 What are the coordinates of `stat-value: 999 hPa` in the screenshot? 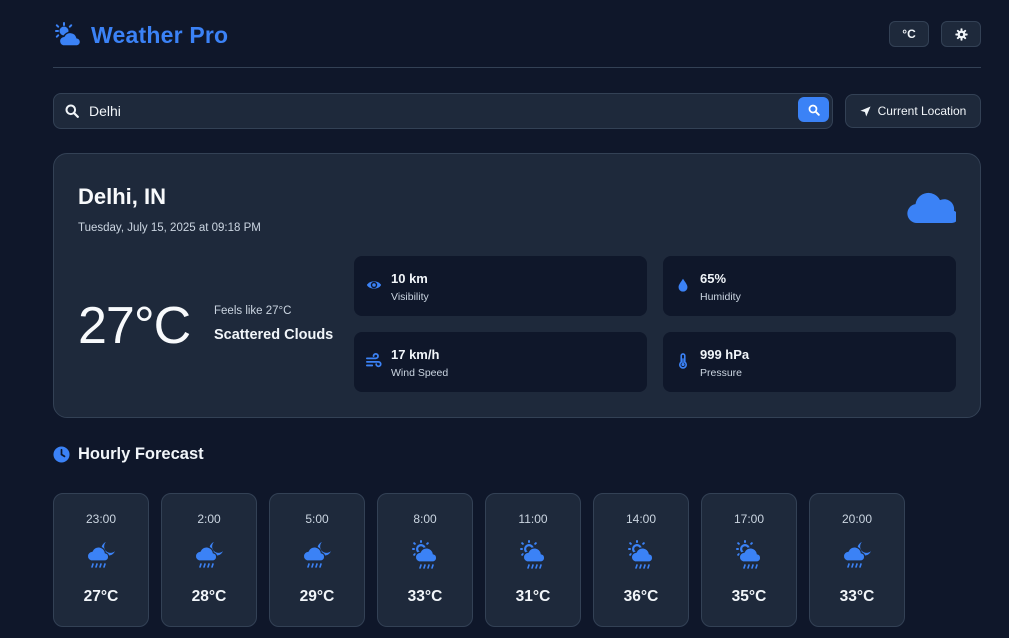 It's located at (725, 354).